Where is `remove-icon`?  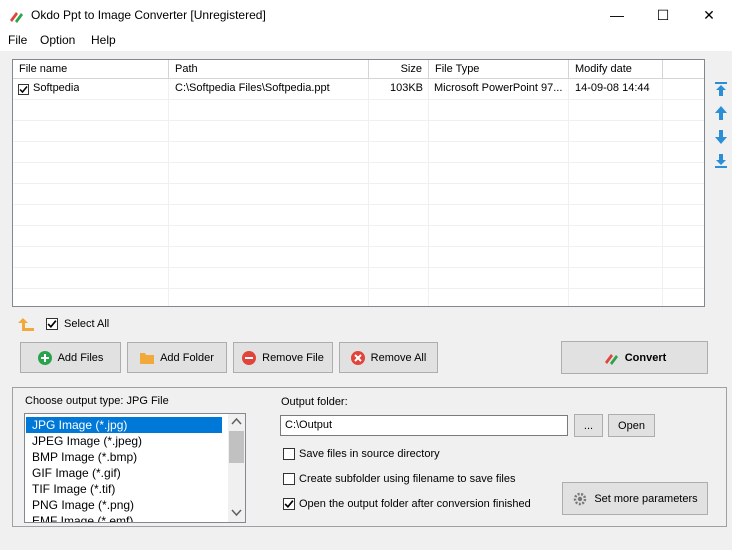
remove-icon is located at coordinates (249, 357).